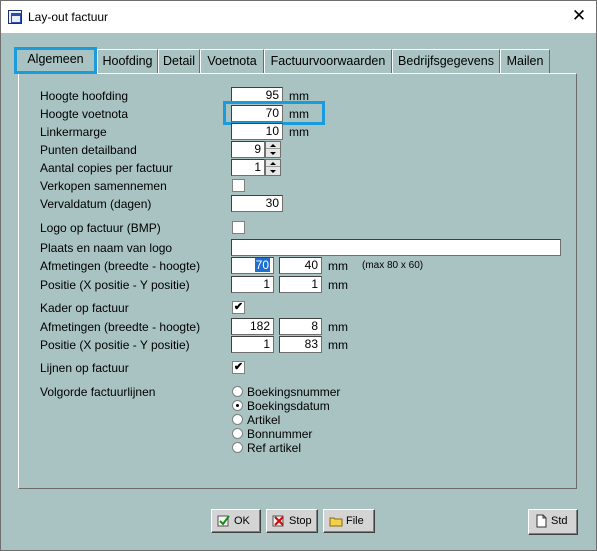 The width and height of the screenshot is (597, 551). What do you see at coordinates (300, 326) in the screenshot?
I see `kader-hoogte-input: 8` at bounding box center [300, 326].